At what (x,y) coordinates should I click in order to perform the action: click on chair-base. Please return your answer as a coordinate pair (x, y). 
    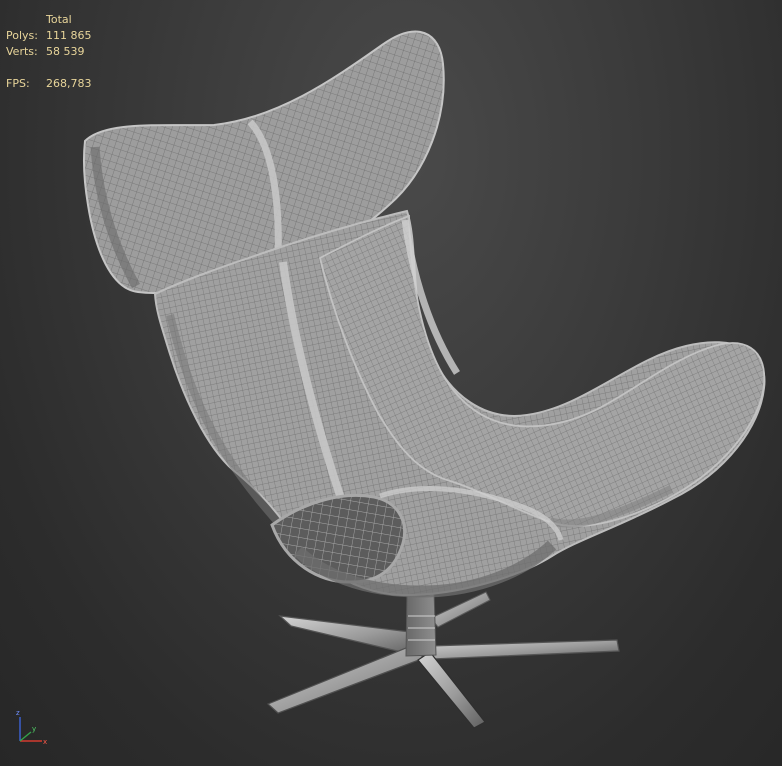
    Looking at the image, I should click on (443, 656).